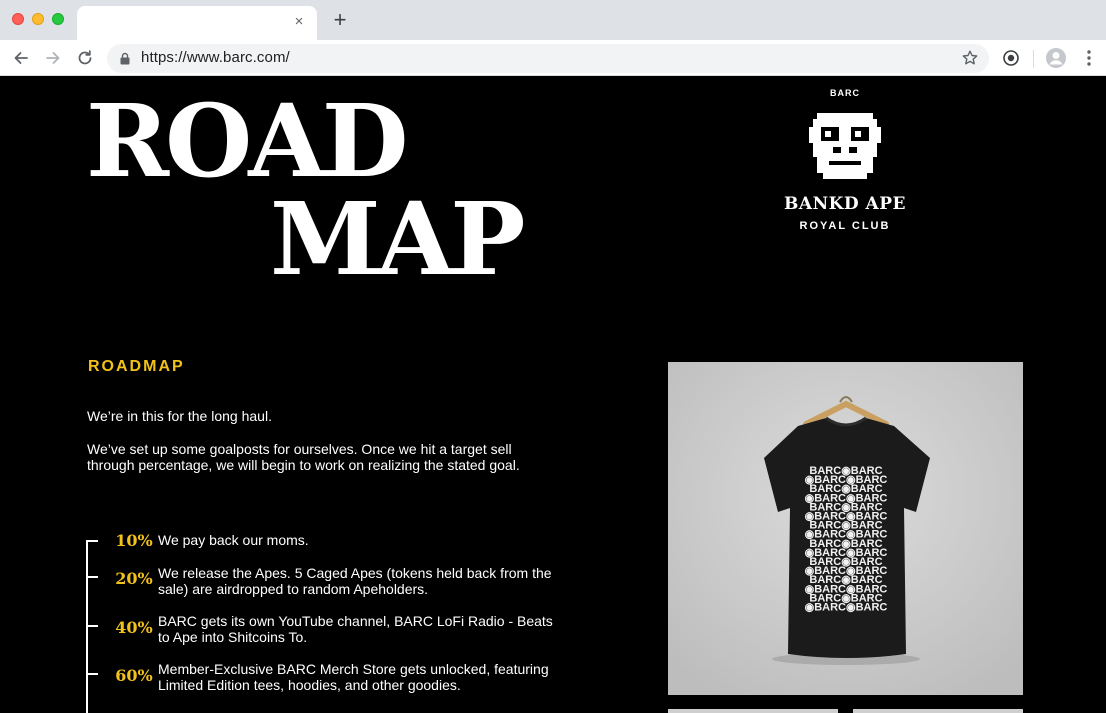 The height and width of the screenshot is (713, 1106). Describe the element at coordinates (845, 226) in the screenshot. I see `brand-subtitle: ROYAL CLUB` at that location.